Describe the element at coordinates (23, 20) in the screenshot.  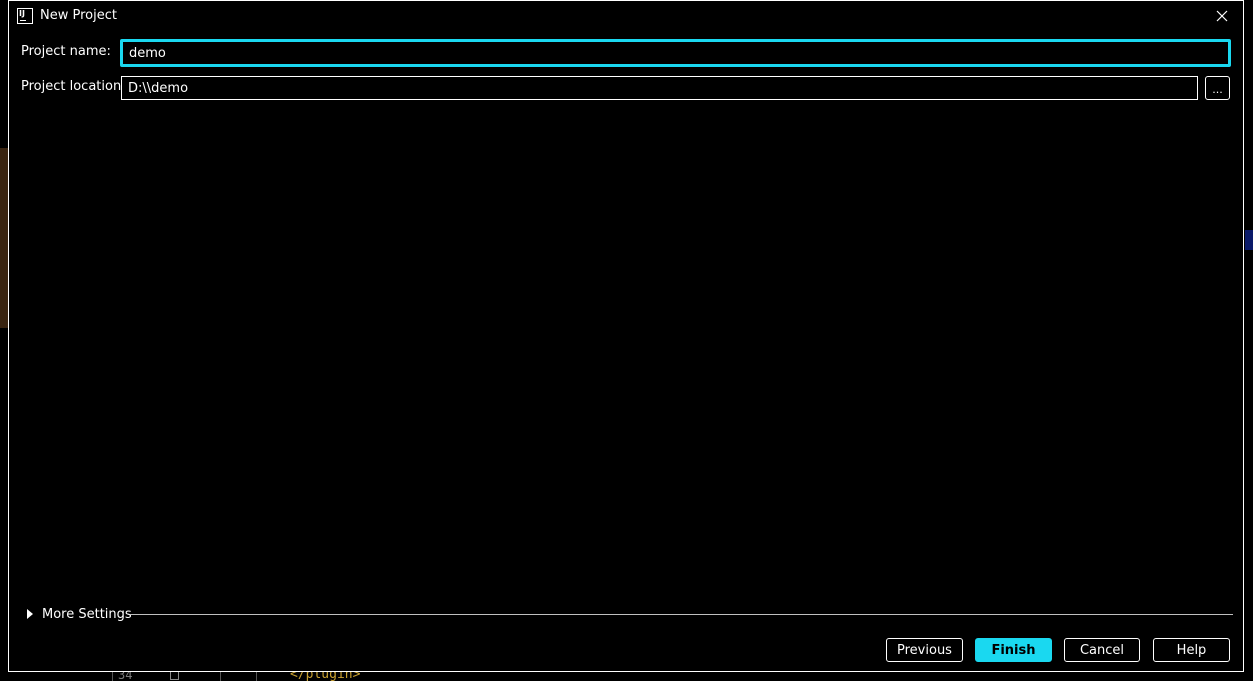
I see `app-icon-bar` at that location.